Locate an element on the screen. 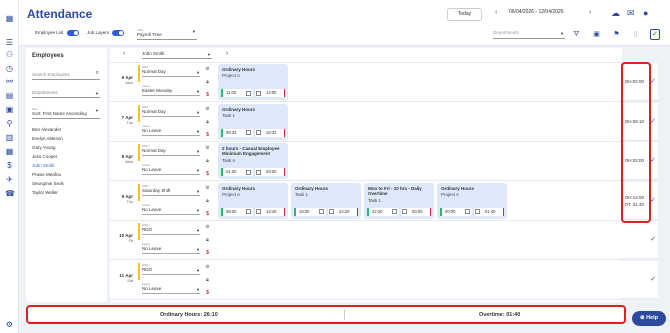 The width and height of the screenshot is (670, 333). employee-item: Evelyn Ableson is located at coordinates (47, 138).